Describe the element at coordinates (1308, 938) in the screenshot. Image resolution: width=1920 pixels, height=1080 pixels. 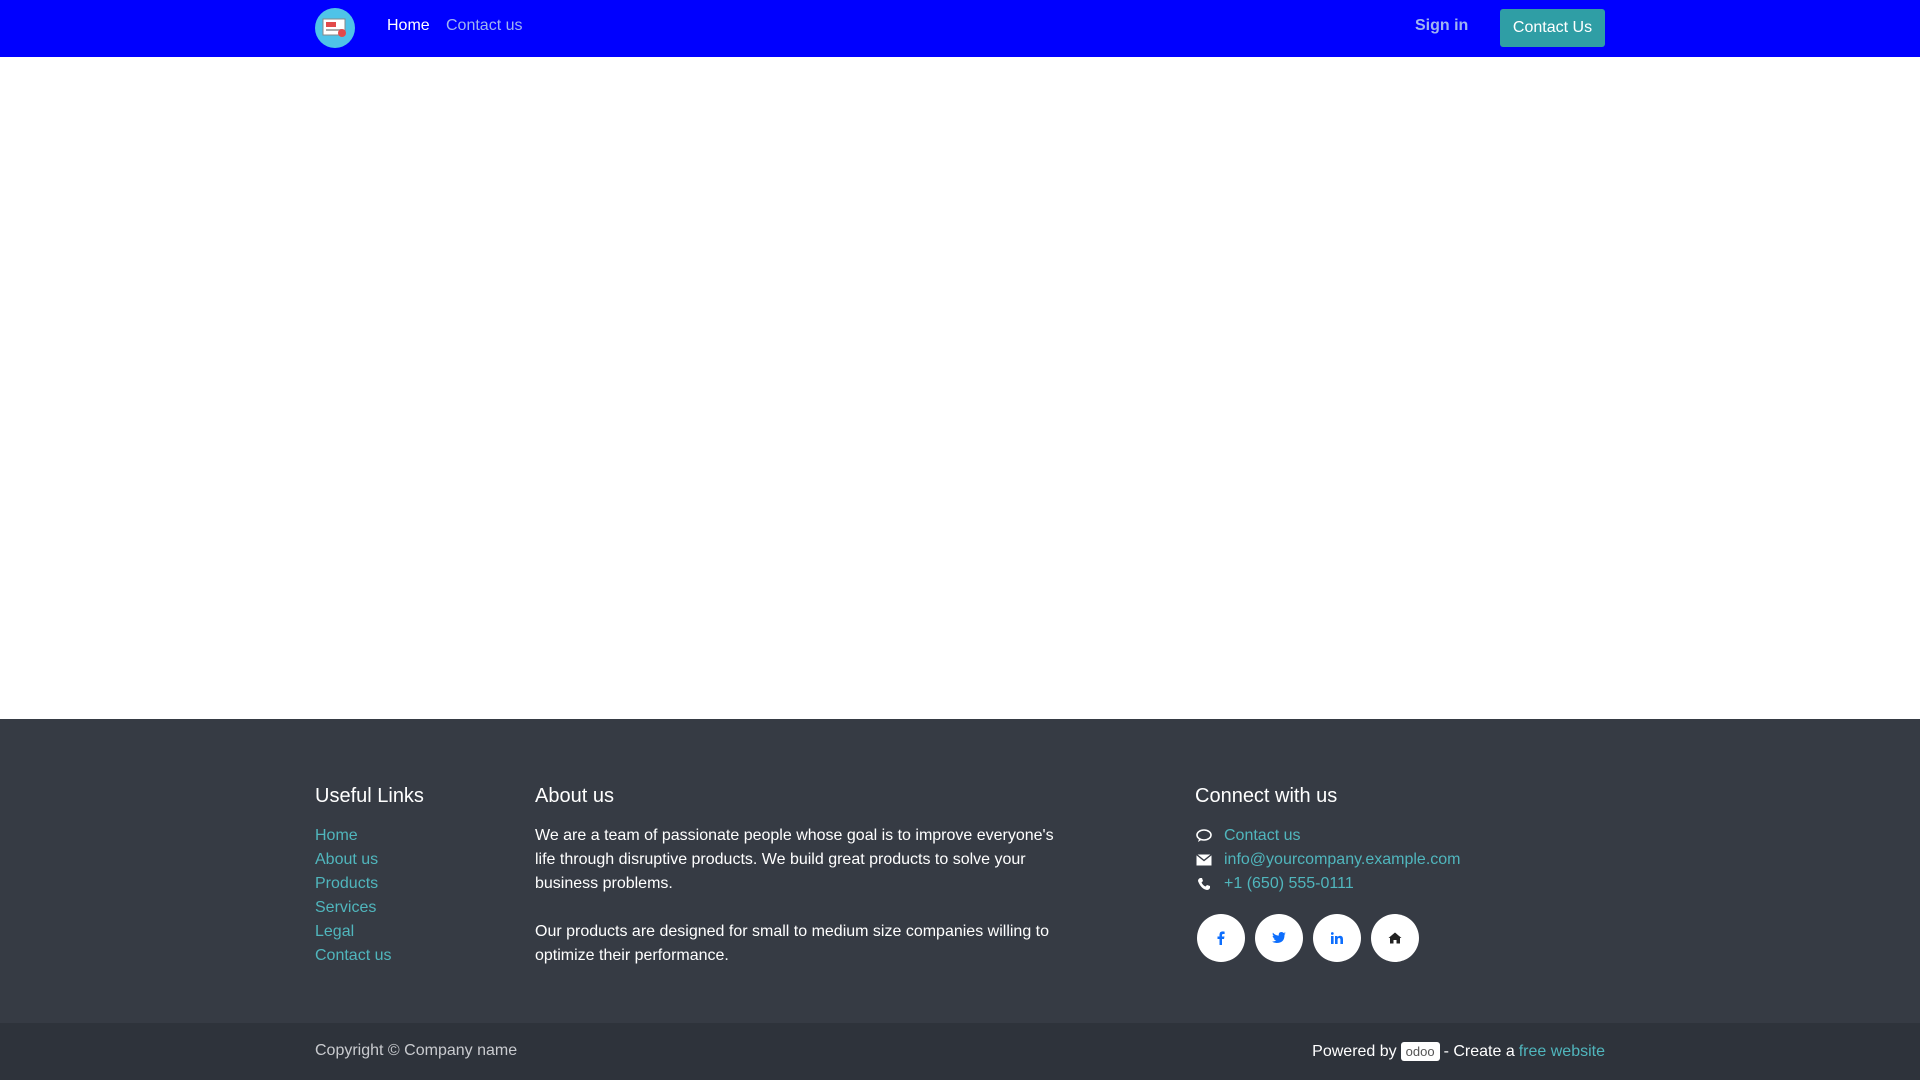
I see `social-links` at that location.